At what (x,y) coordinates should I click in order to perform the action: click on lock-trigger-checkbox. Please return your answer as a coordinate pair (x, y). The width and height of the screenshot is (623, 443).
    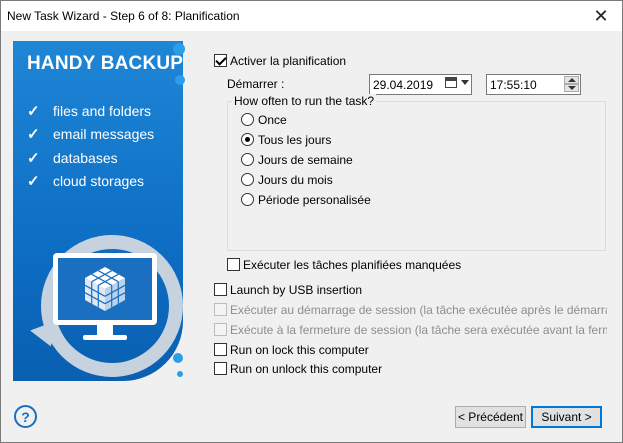
    Looking at the image, I should click on (220, 349).